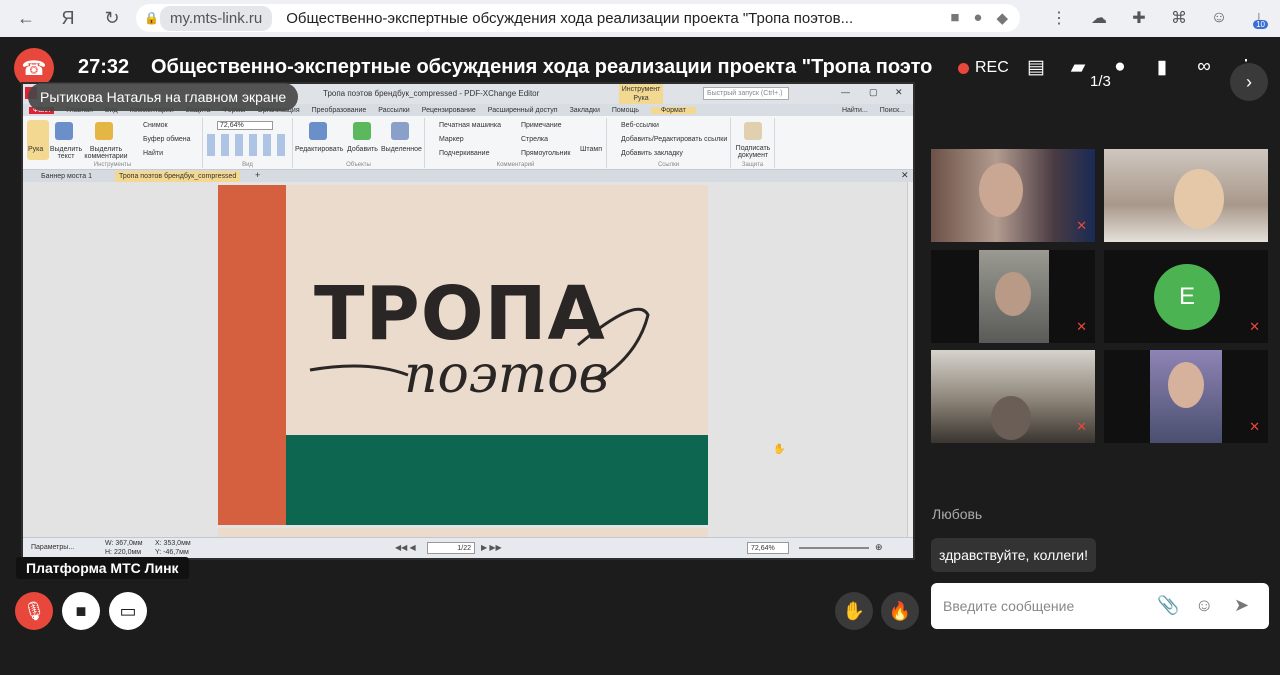 Image resolution: width=1280 pixels, height=675 pixels. Describe the element at coordinates (652, 153) in the screenshot. I see `add-bookmark-button: Добавить закладку` at that location.